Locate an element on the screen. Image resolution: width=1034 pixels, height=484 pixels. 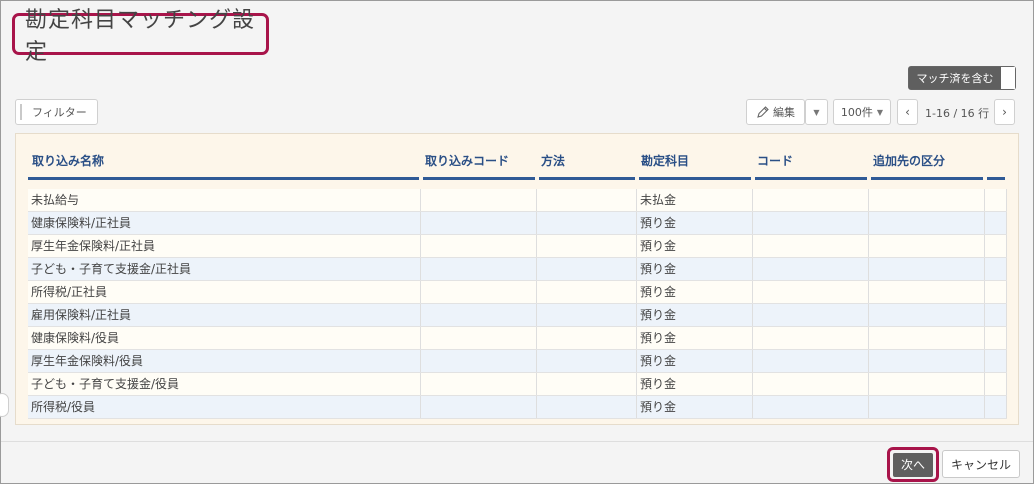
next-button-highlight: 次へ is located at coordinates (913, 464).